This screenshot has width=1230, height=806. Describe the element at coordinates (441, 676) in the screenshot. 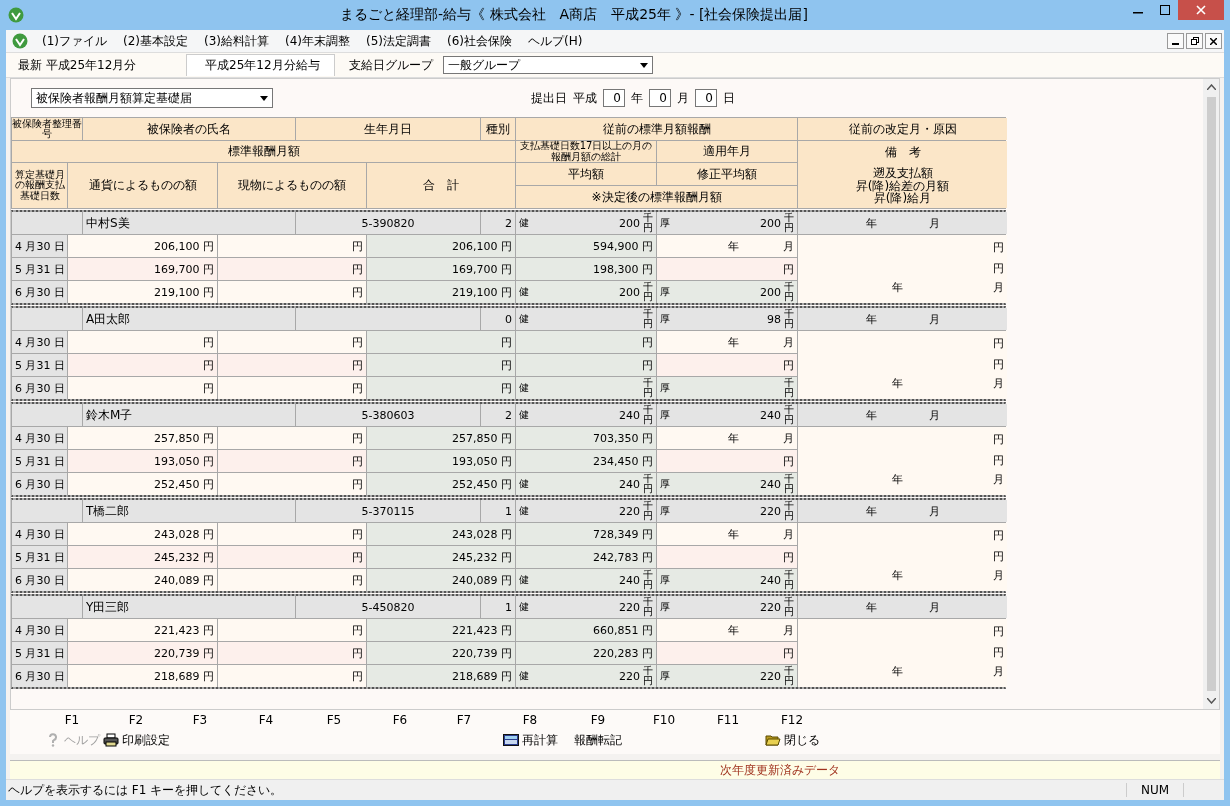

I see `table-cell: 218,689 円` at that location.